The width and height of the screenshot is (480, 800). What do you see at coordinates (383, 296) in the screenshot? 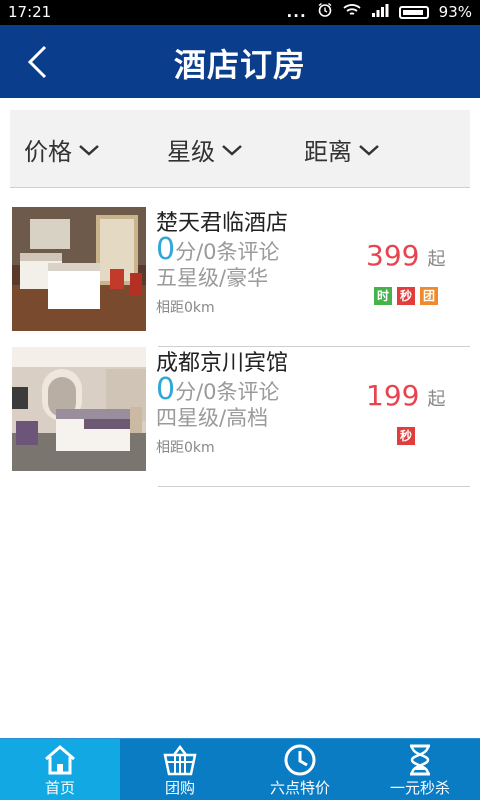
I see `badge-time: 时` at bounding box center [383, 296].